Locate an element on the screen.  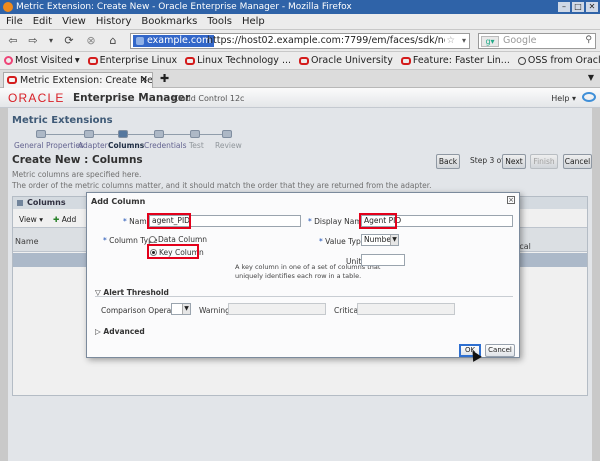
activity-ring-icon is located at coordinates (589, 97).